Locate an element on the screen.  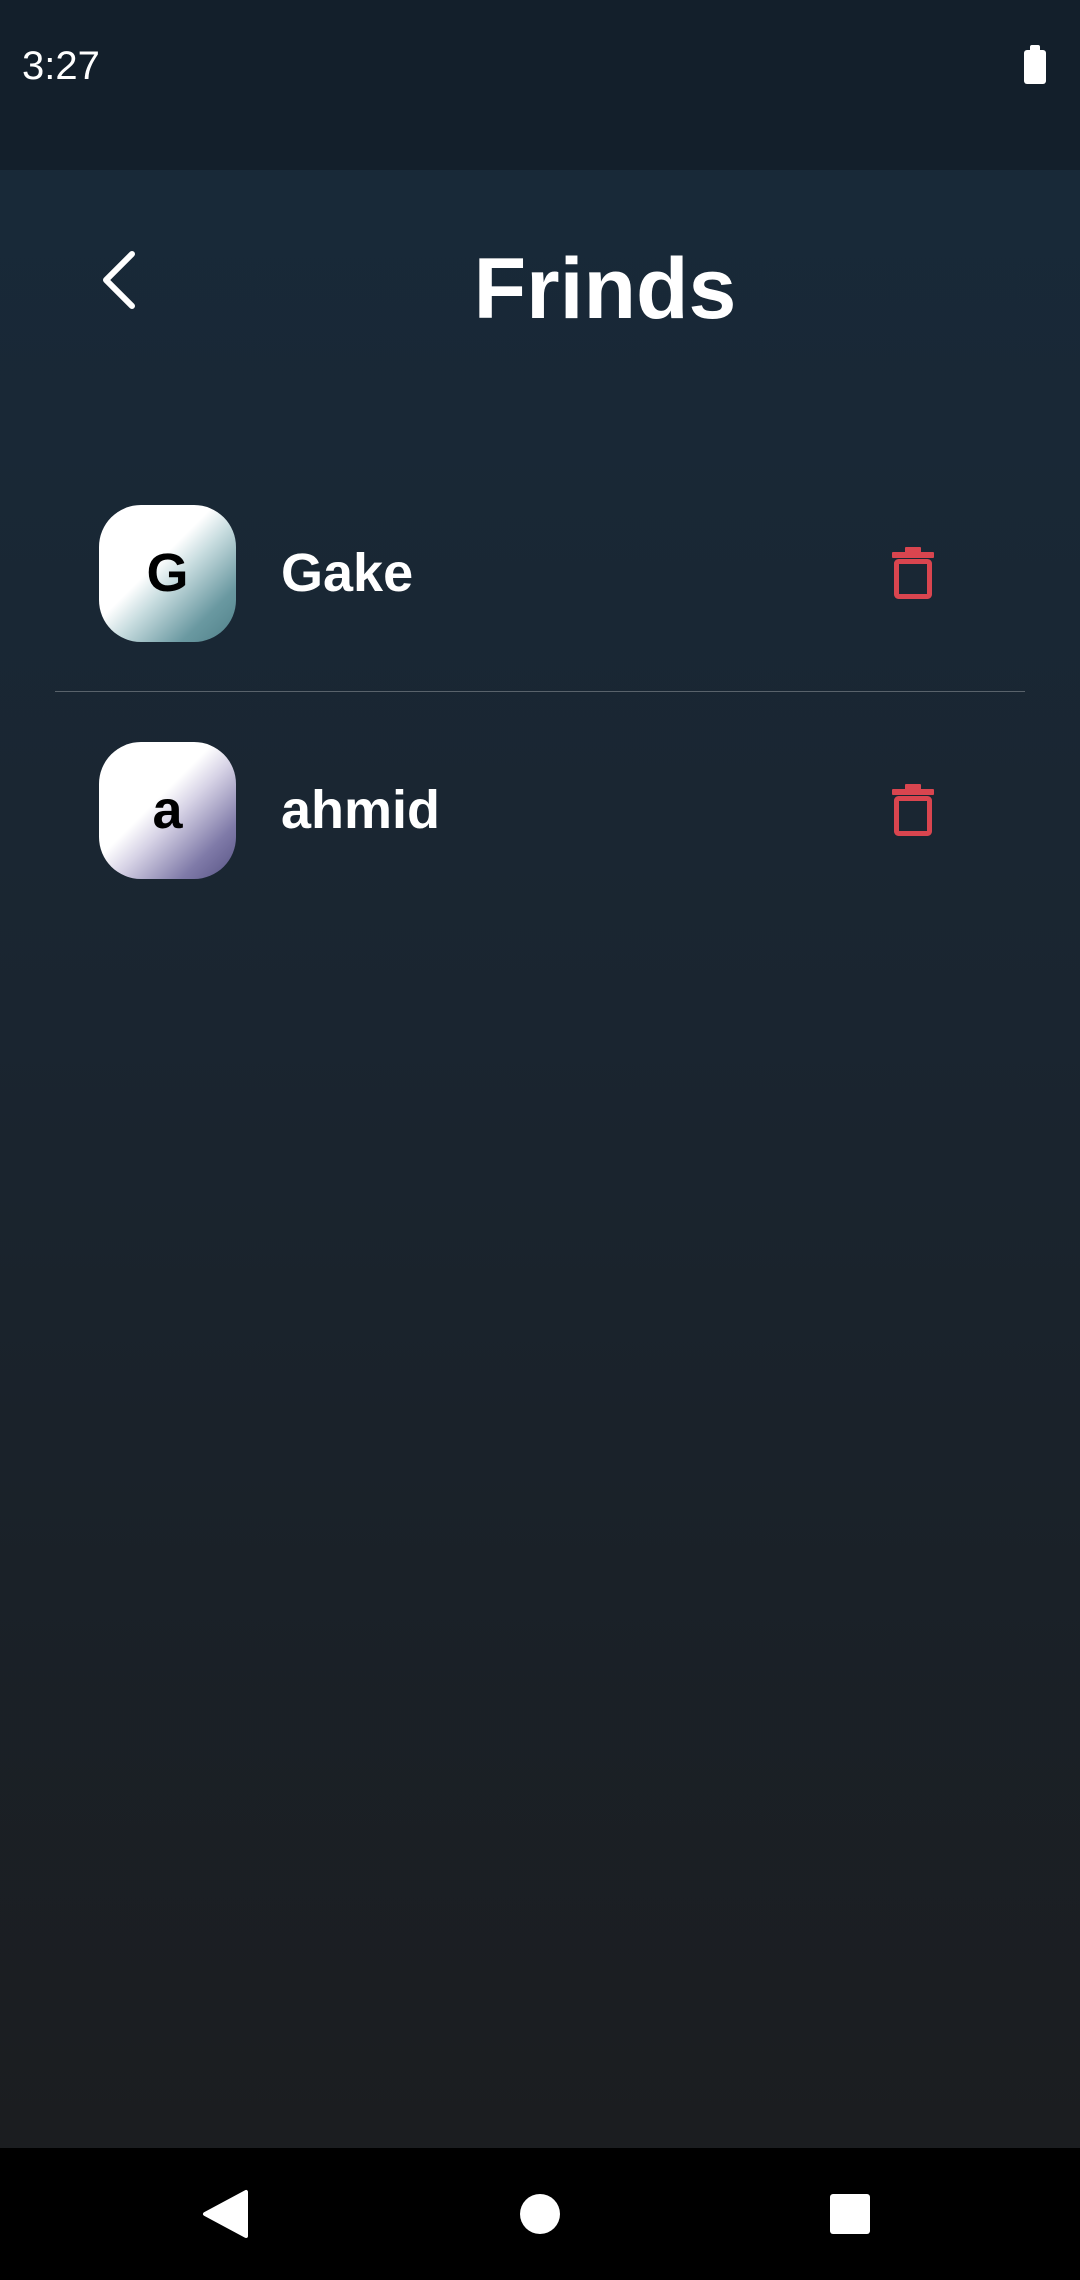
avatar: a is located at coordinates (167, 810).